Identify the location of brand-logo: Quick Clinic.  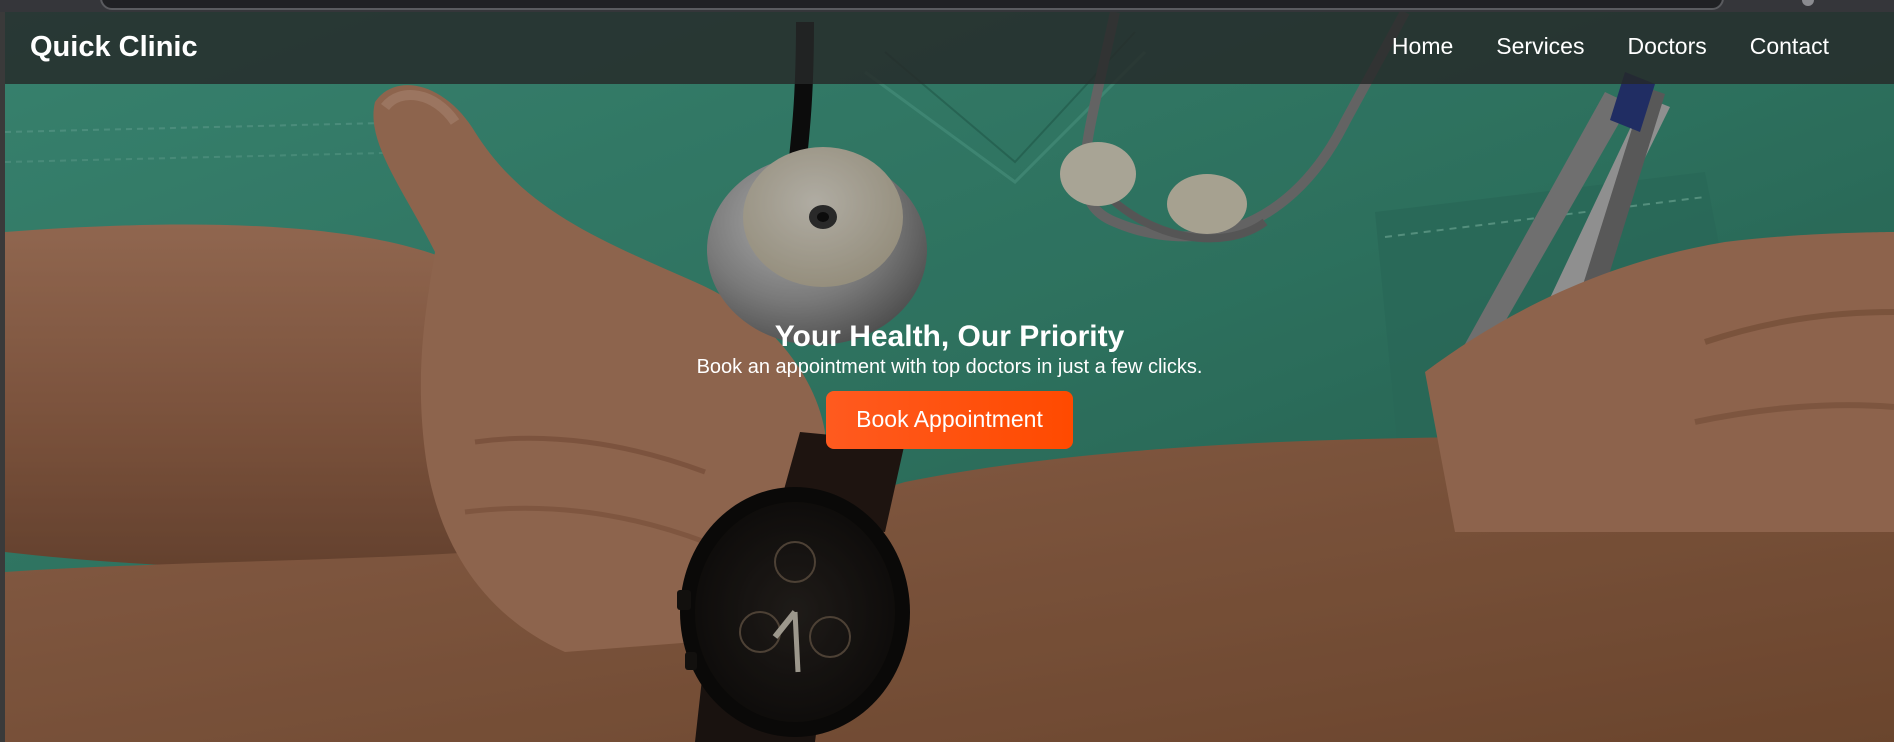
(114, 47).